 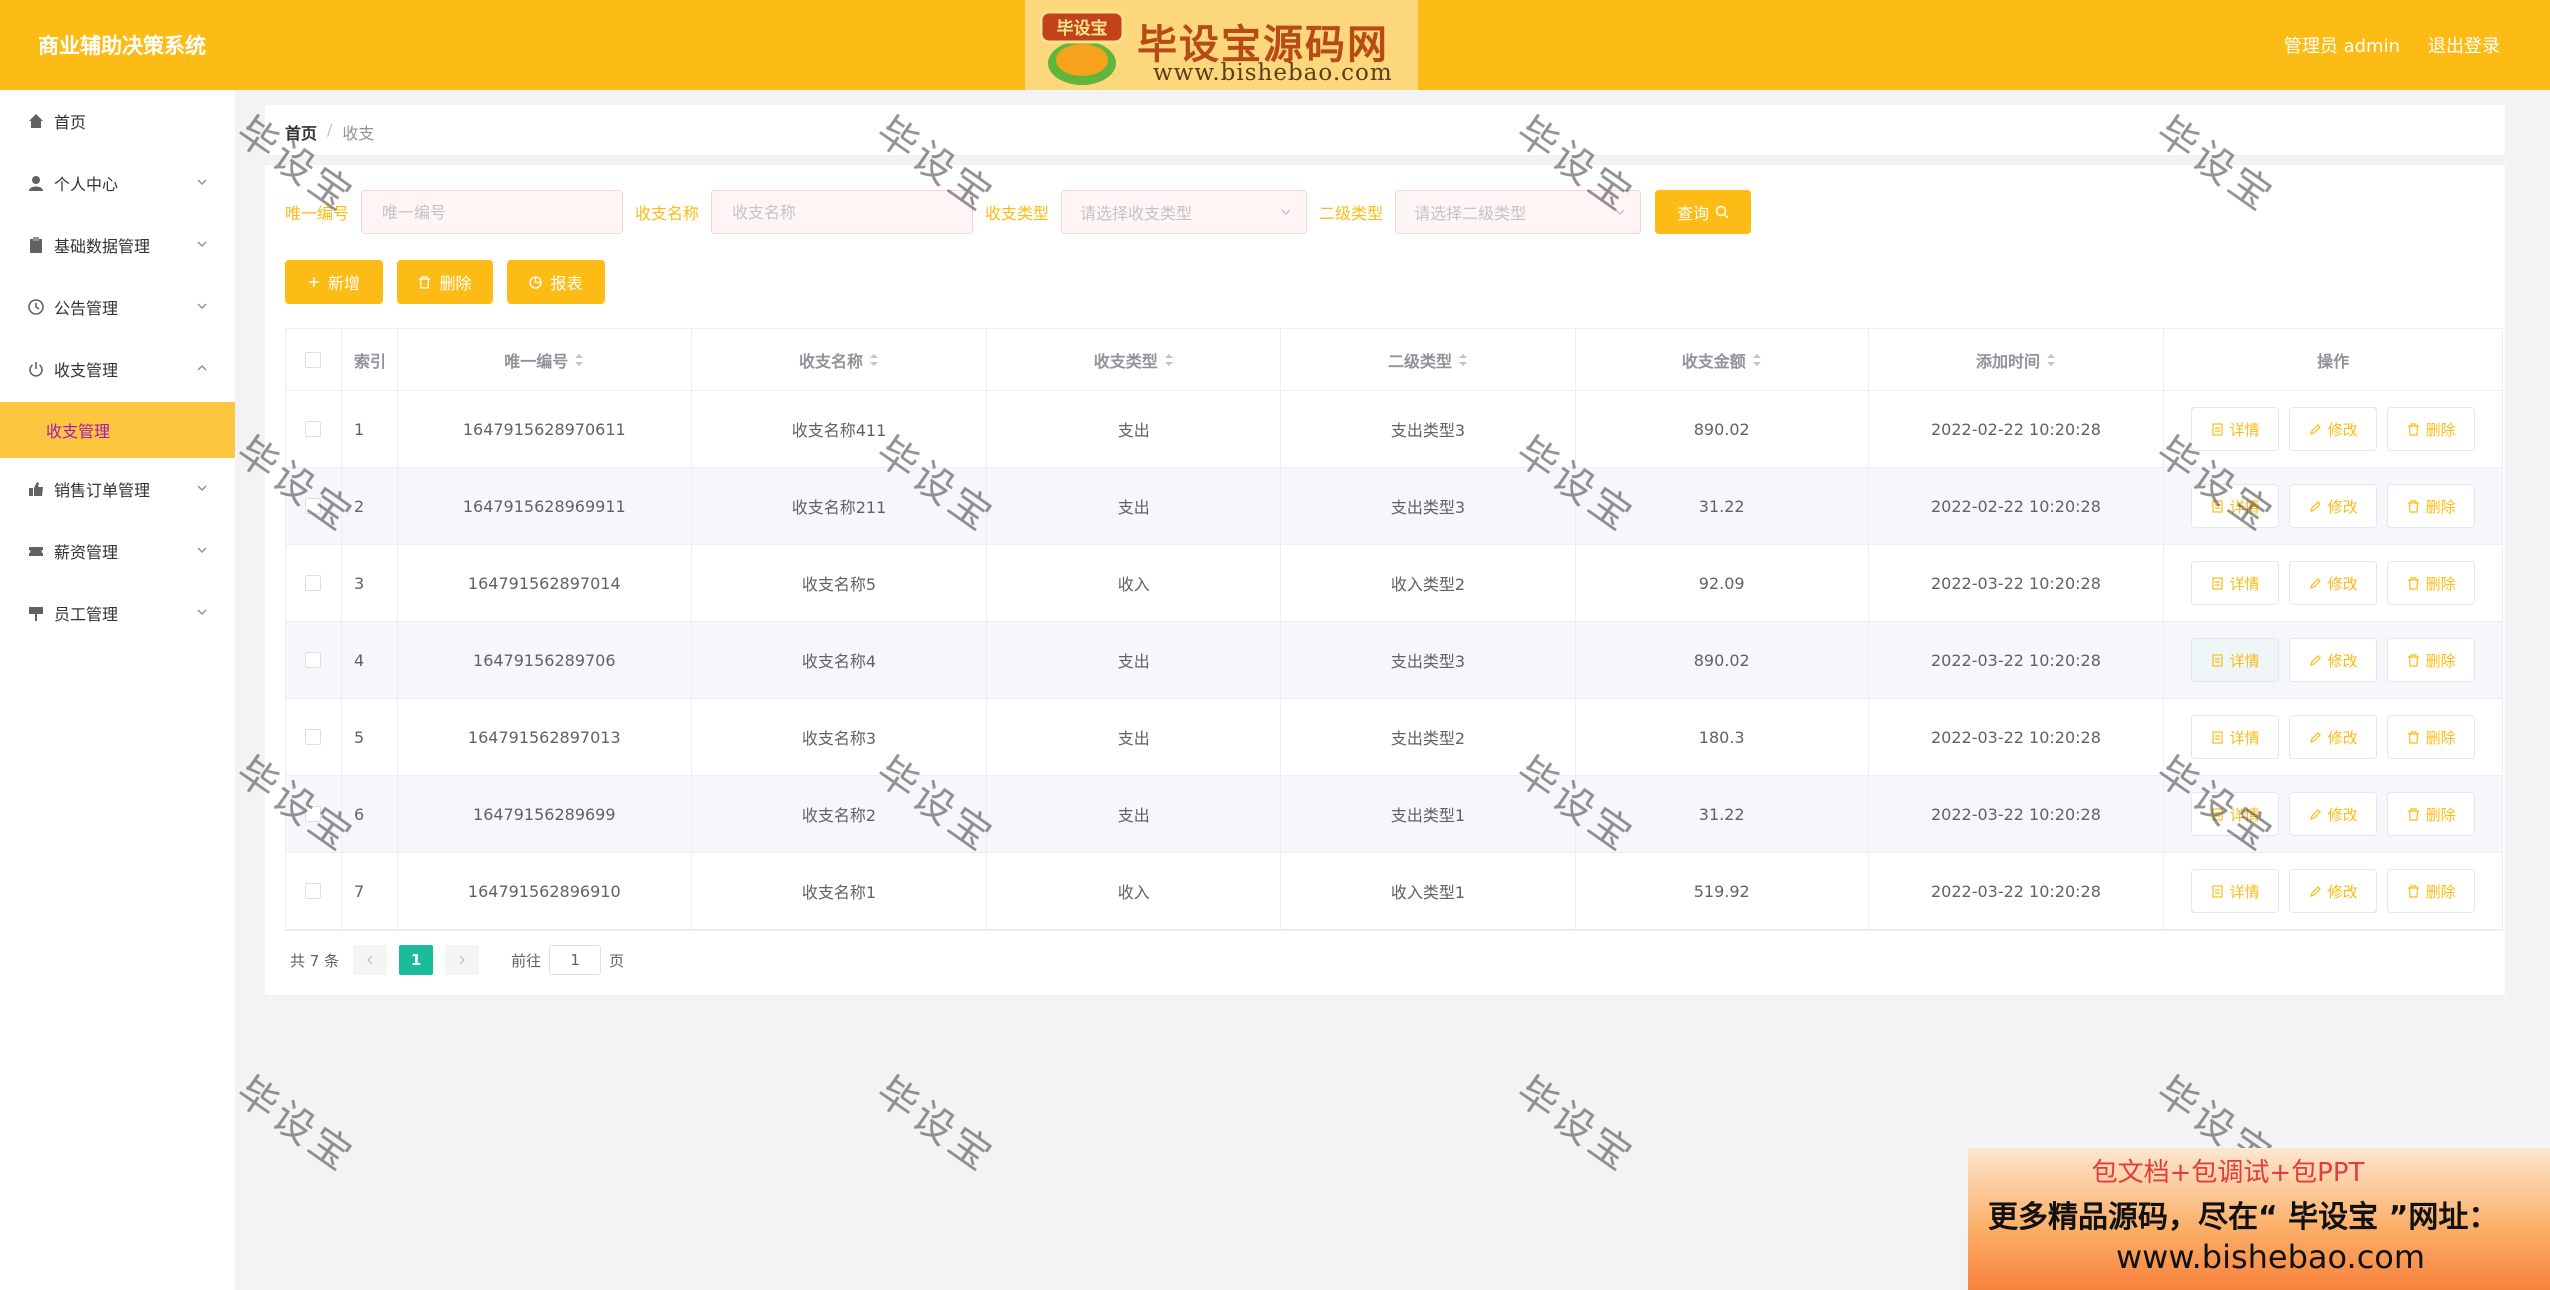 I want to click on report-button: 报表, so click(x=556, y=282).